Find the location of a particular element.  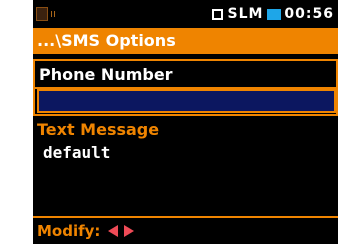

status-bar: ıı SLM 00:56 is located at coordinates (185, 14).